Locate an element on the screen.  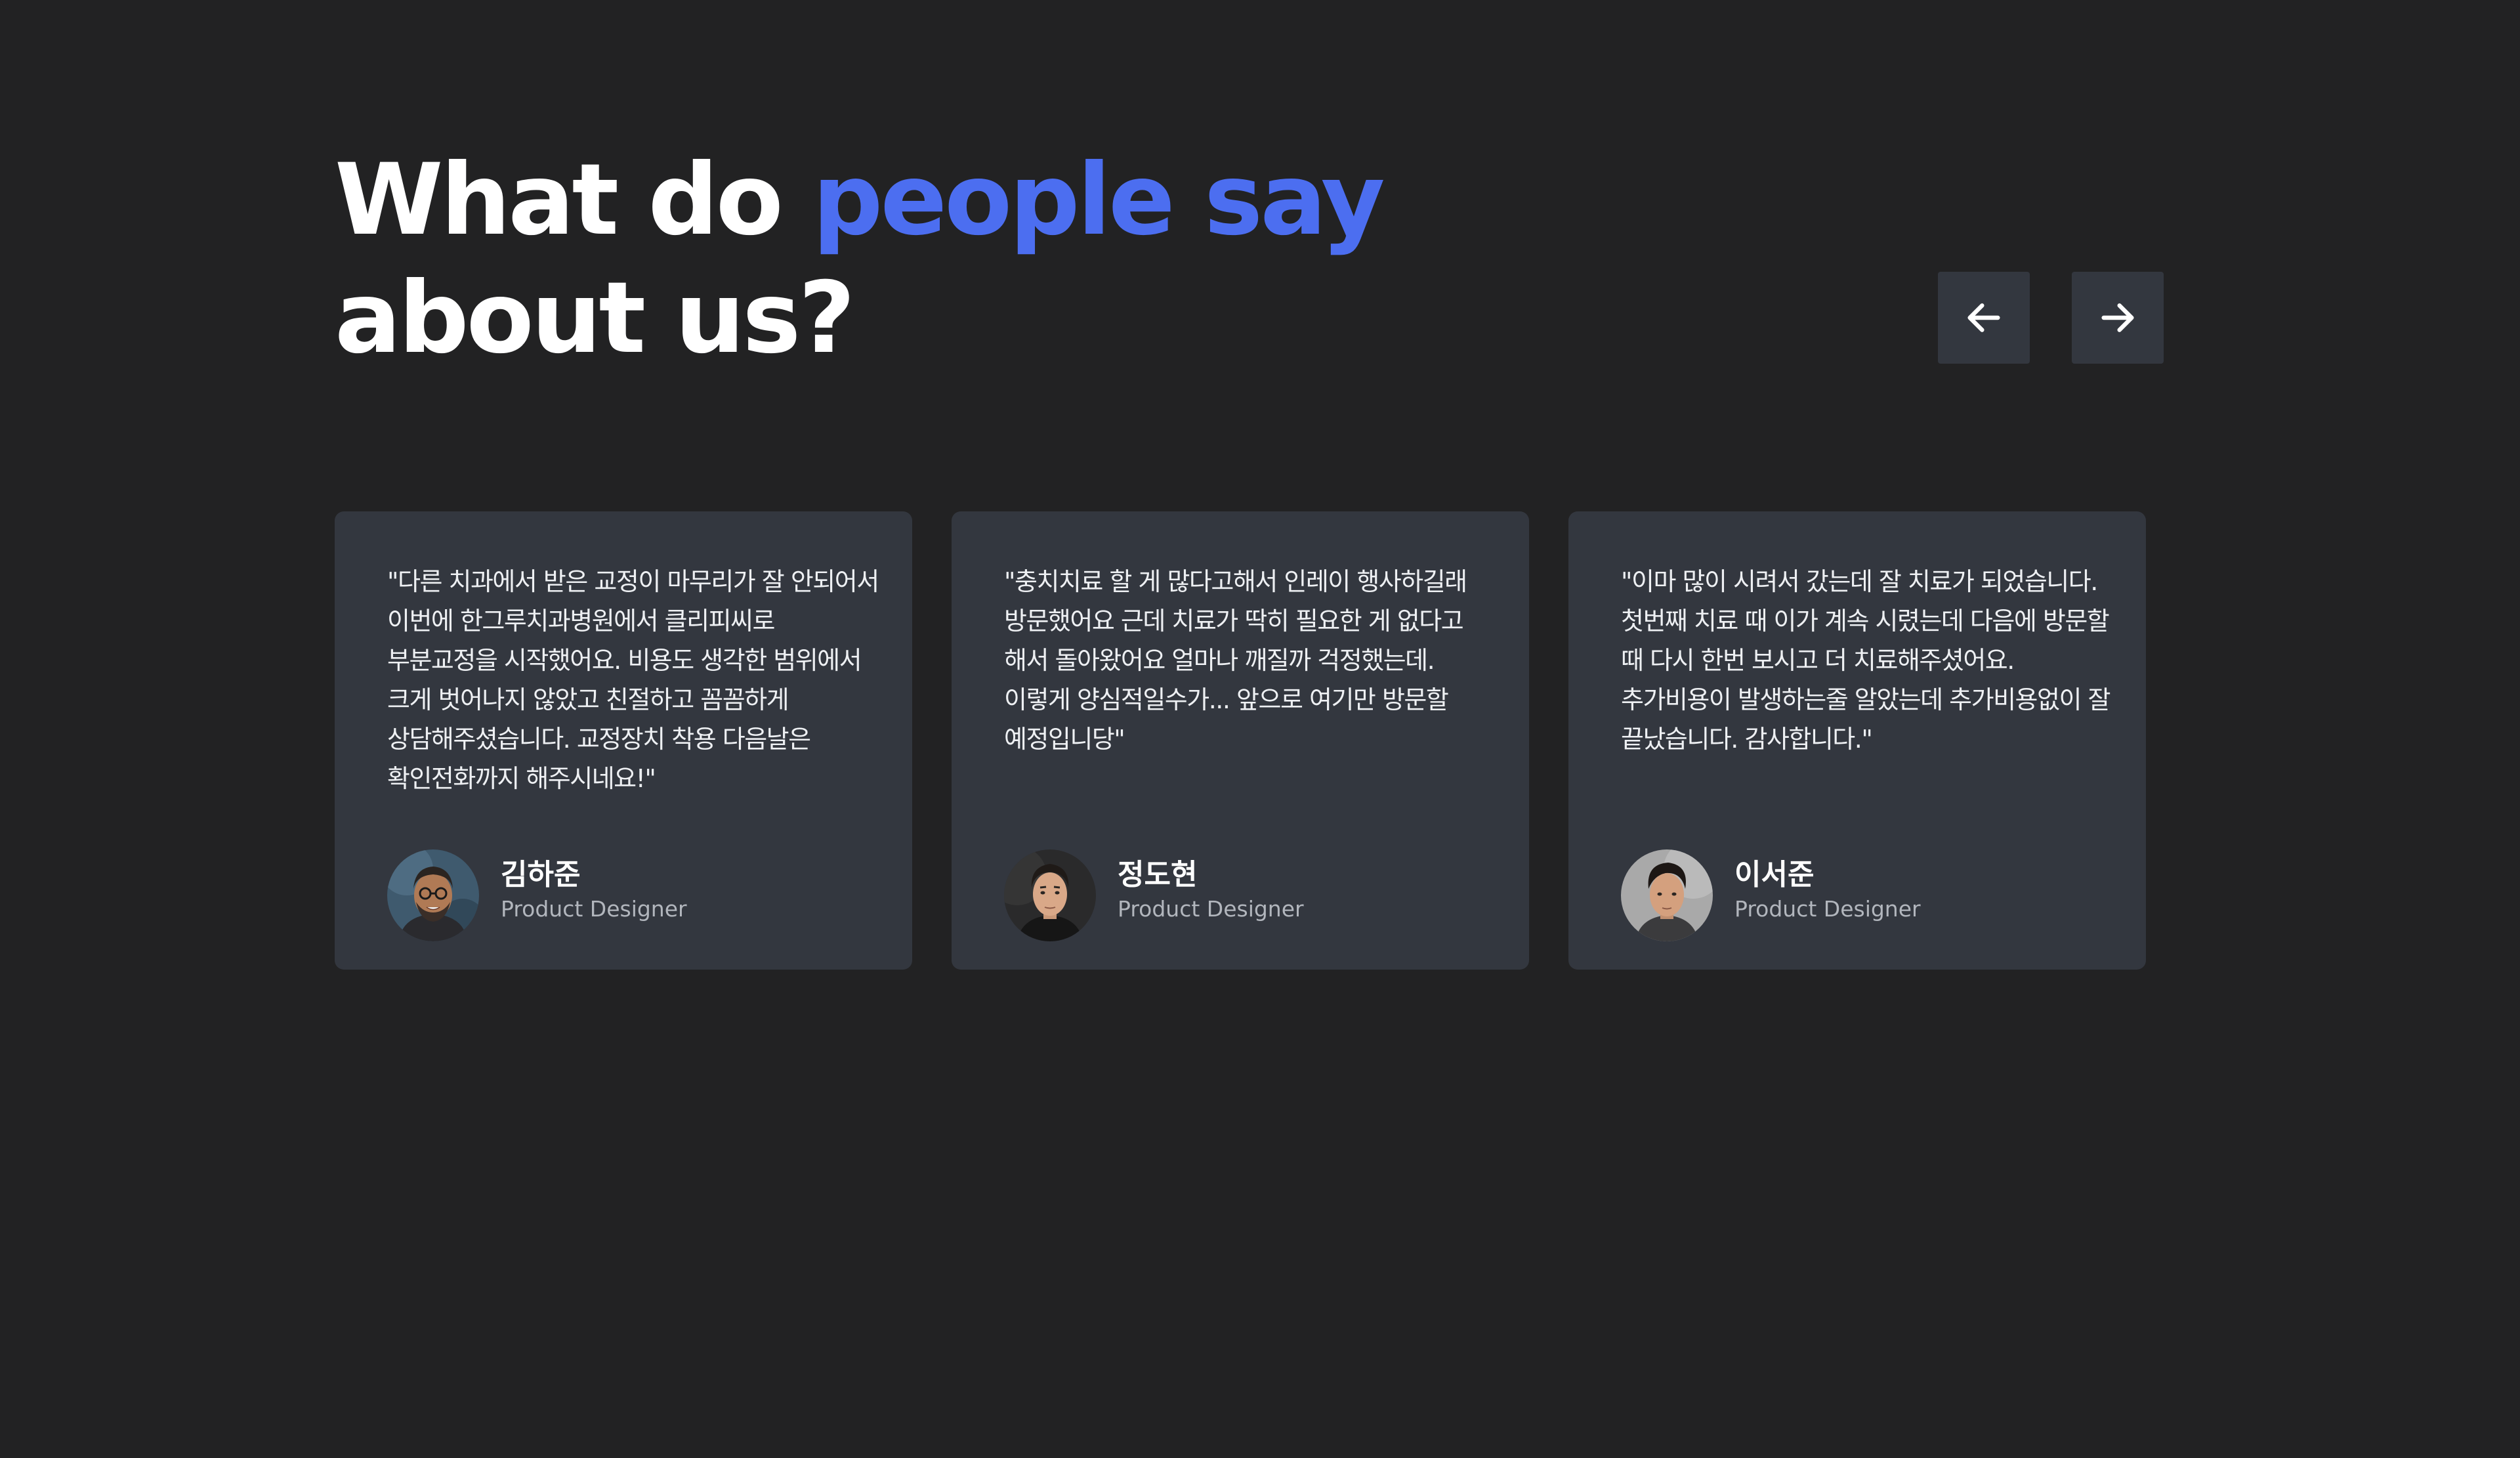
arrow-right-icon is located at coordinates (2117, 317).